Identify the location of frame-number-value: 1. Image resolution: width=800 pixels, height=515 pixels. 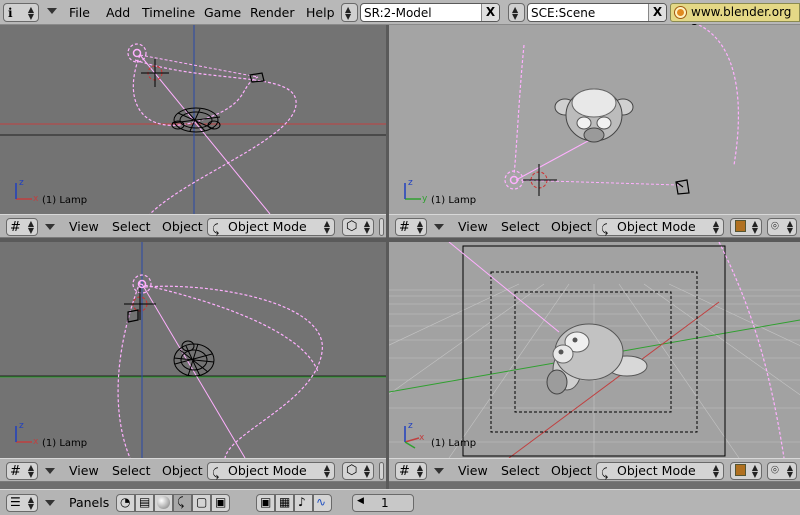
(385, 503).